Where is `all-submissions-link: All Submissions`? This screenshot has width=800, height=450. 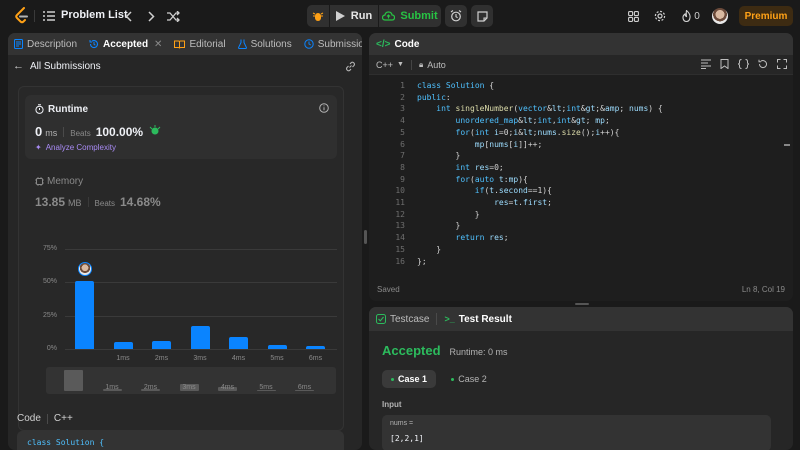
all-submissions-link: All Submissions is located at coordinates (65, 66).